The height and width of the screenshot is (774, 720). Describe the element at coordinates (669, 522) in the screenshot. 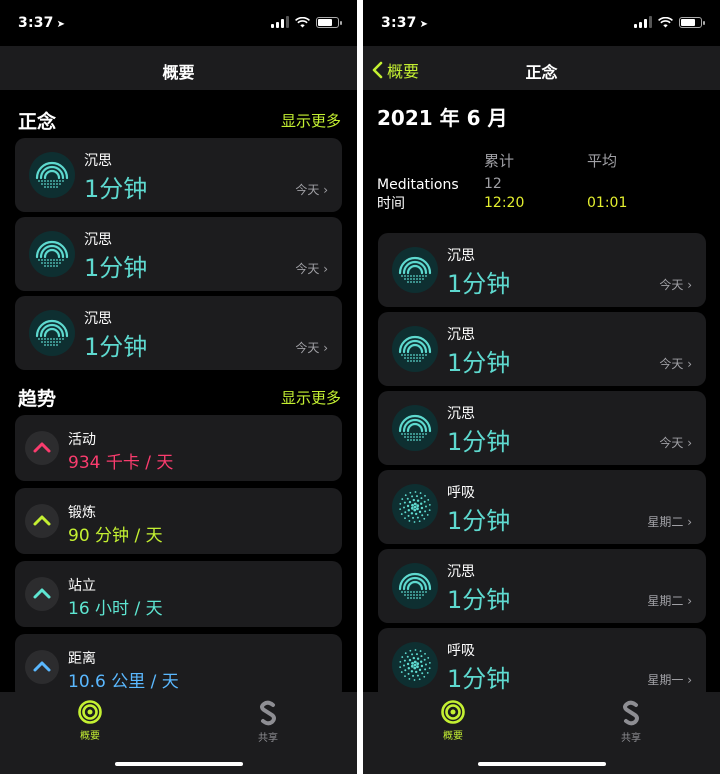

I see `session-date: 星期二 ›` at that location.